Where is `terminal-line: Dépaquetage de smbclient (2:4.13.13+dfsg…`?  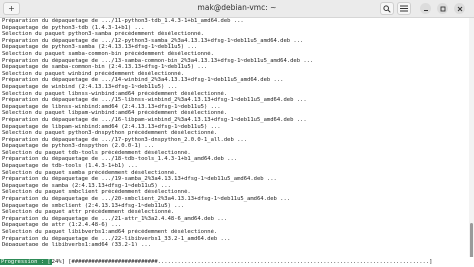
terminal-line: Dépaquetage de smbclient (2:4.13.13+dfsg… is located at coordinates (93, 205).